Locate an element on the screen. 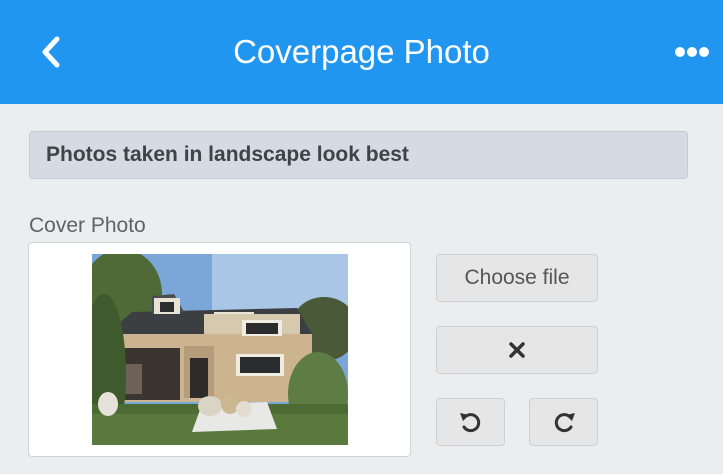 The width and height of the screenshot is (723, 474). cover-photo-image is located at coordinates (220, 349).